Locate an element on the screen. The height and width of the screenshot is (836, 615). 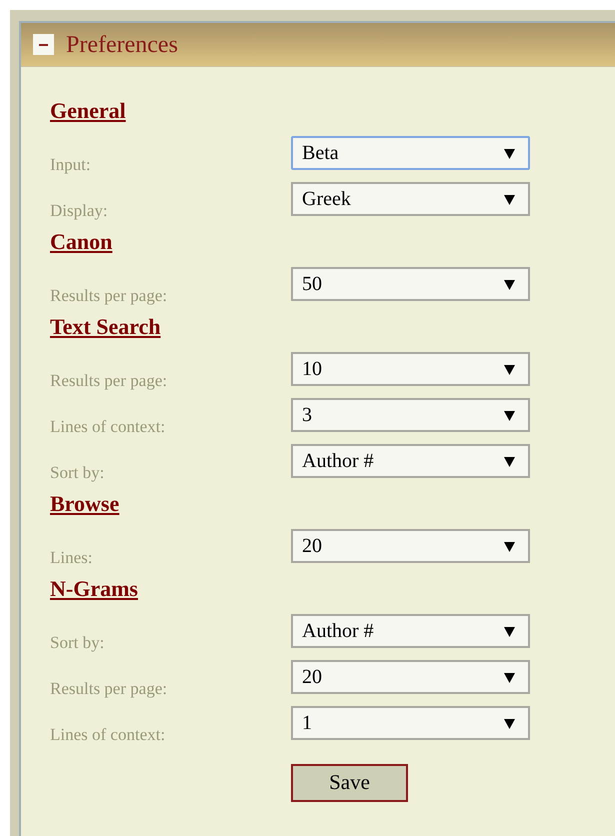
panel-title: Preferences is located at coordinates (122, 45).